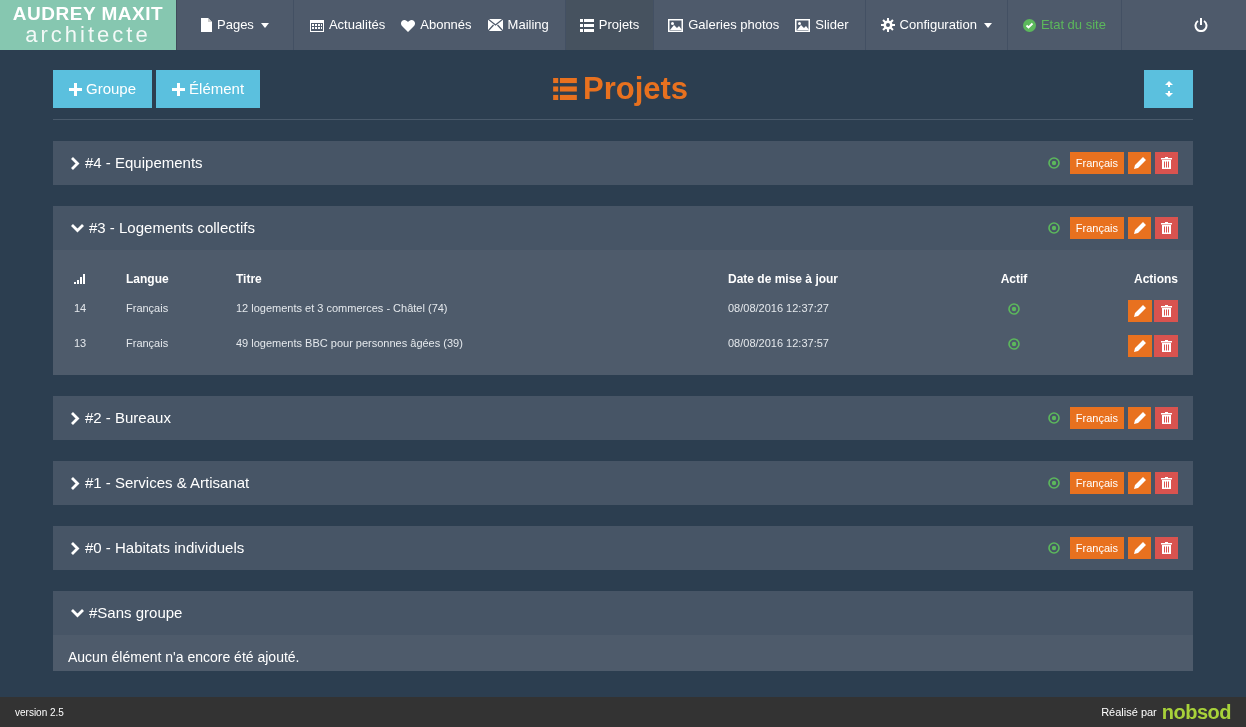 This screenshot has width=1246, height=727. Describe the element at coordinates (610, 25) in the screenshot. I see `nav-link: Projets` at that location.